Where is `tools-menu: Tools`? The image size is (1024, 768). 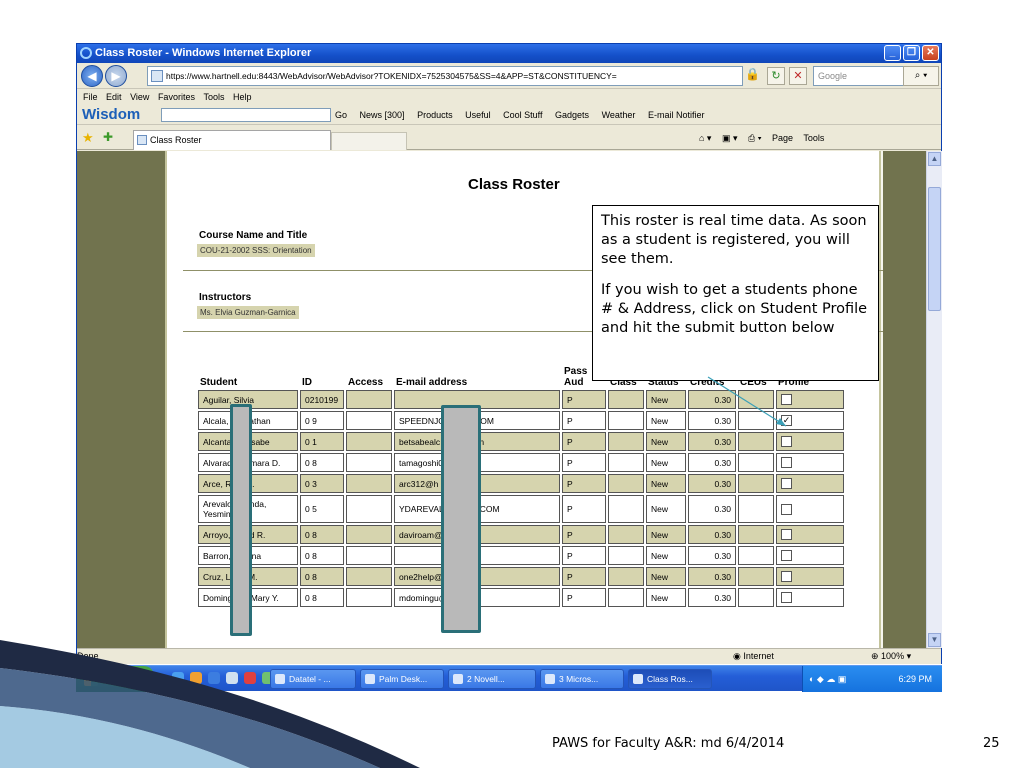
tools-menu: Tools is located at coordinates (813, 138).